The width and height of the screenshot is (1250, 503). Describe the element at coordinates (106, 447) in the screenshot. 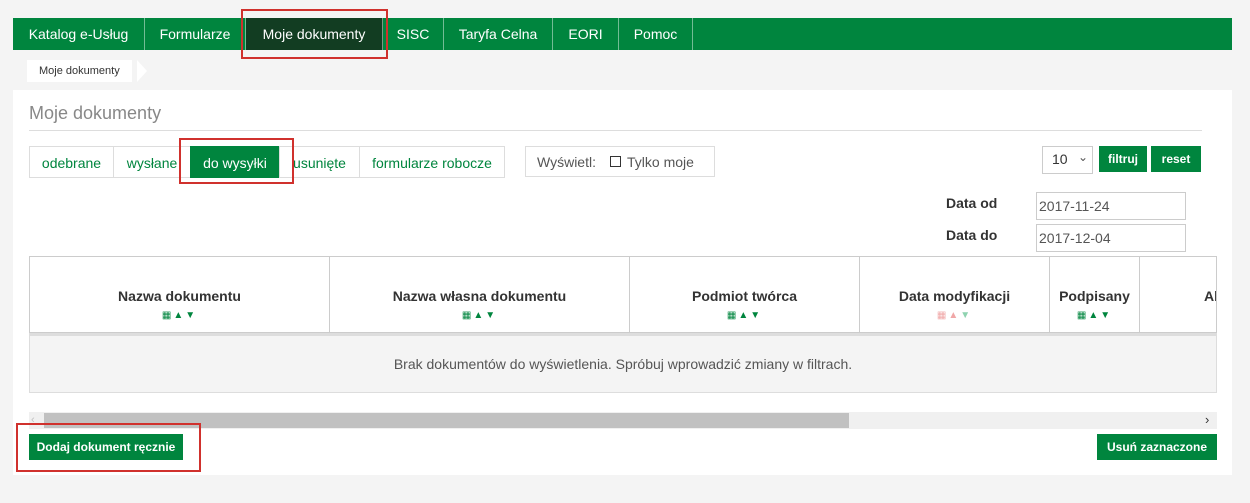

I see `add-document-button: Dodaj dokument ręcznie` at that location.